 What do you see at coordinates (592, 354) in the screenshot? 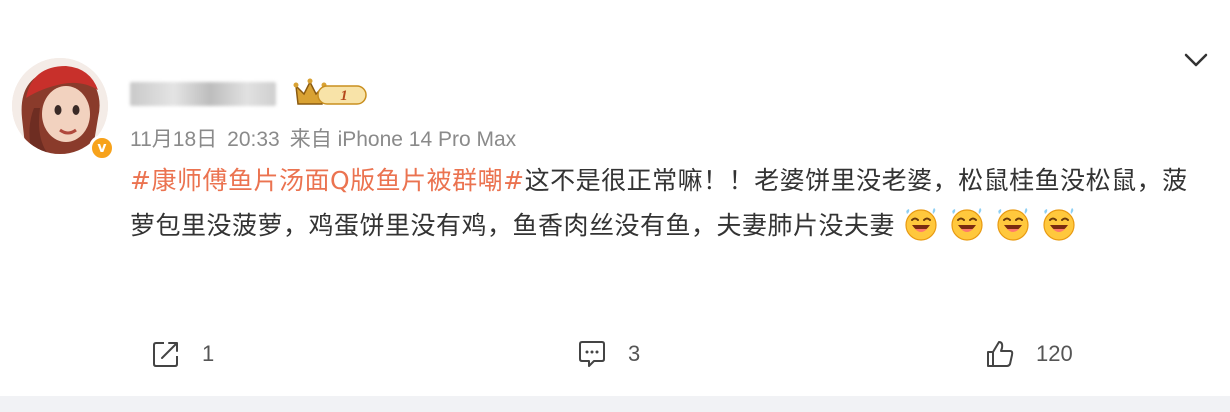
I see `comment-icon` at bounding box center [592, 354].